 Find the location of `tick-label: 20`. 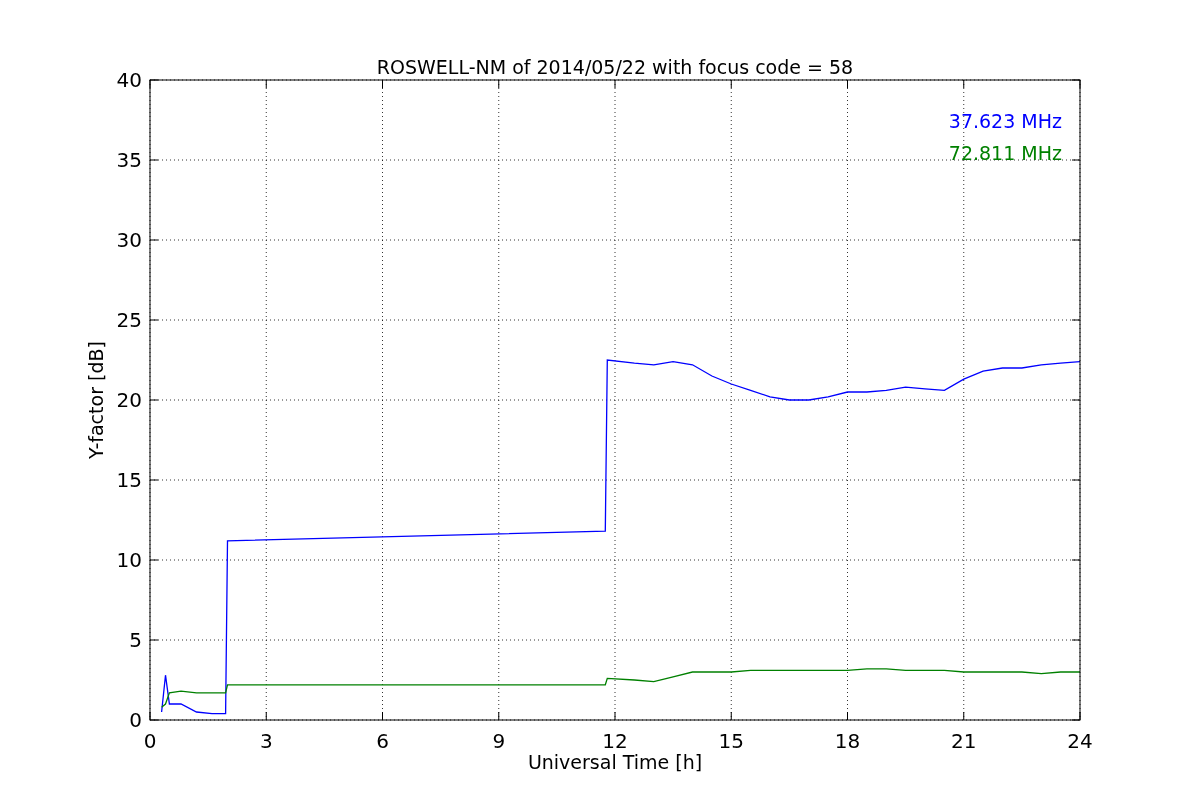

tick-label: 20 is located at coordinates (129, 400).